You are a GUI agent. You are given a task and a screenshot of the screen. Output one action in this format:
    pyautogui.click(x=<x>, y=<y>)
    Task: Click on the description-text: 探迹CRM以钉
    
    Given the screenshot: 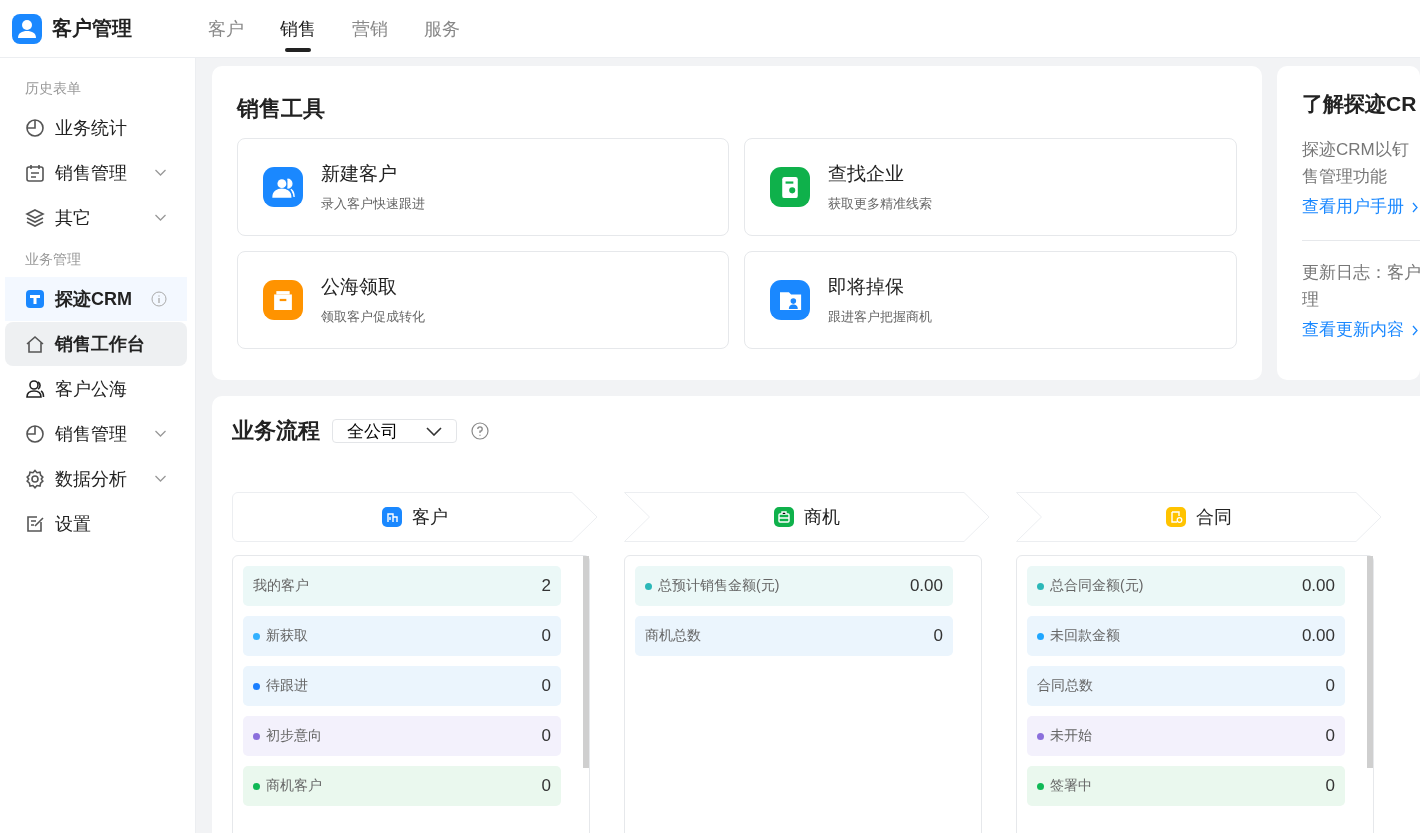 What is the action you would take?
    pyautogui.click(x=1356, y=150)
    